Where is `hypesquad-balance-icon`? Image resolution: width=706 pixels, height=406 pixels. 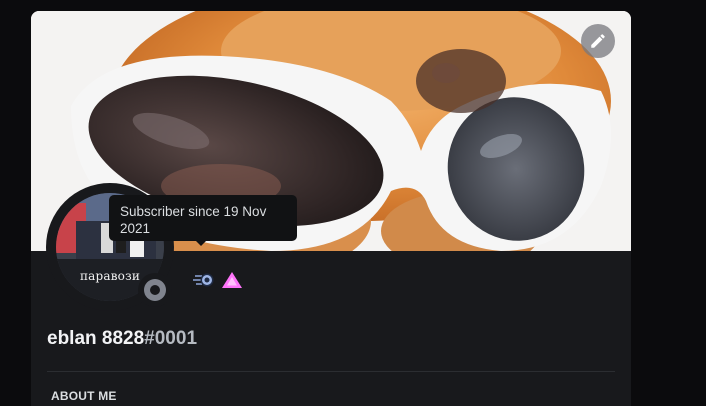
hypesquad-balance-icon is located at coordinates (203, 280).